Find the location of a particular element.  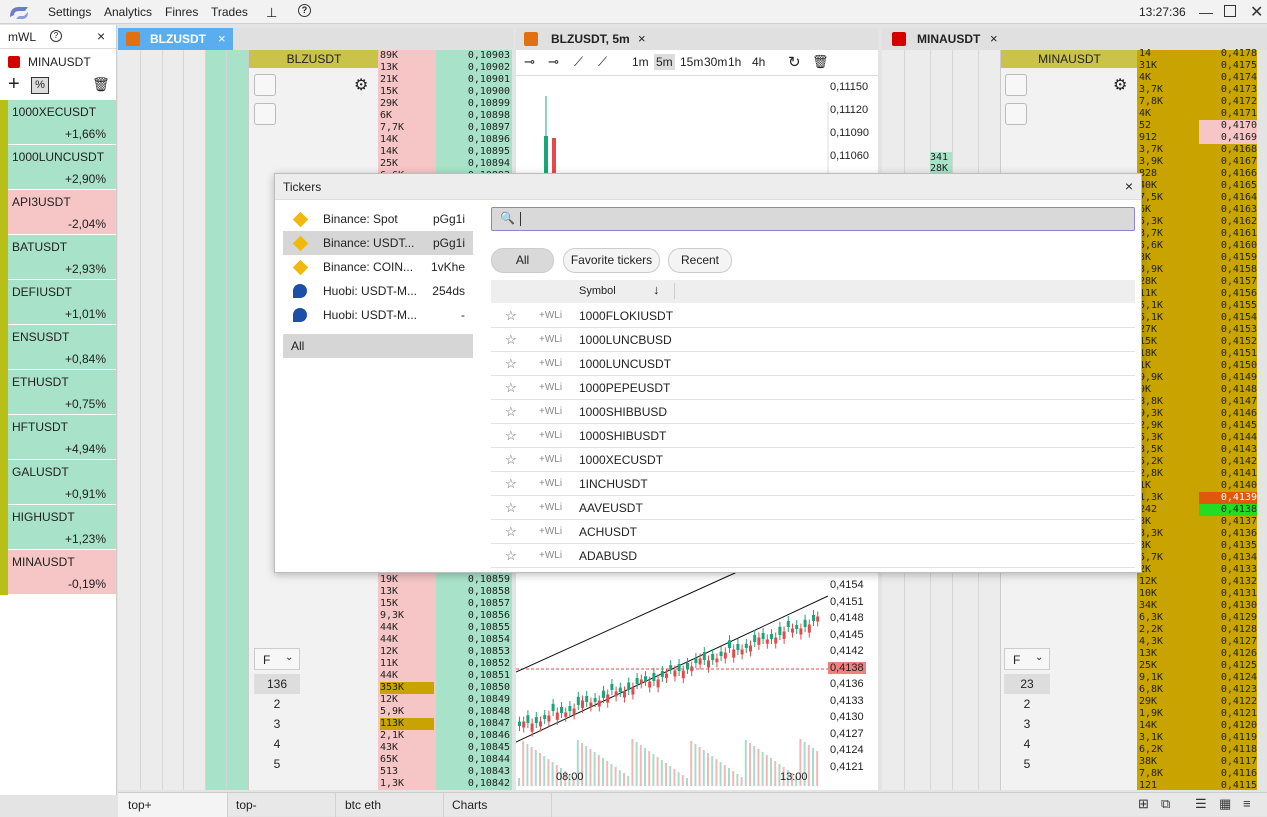

ob-price: 0,4140 is located at coordinates (1228, 486).